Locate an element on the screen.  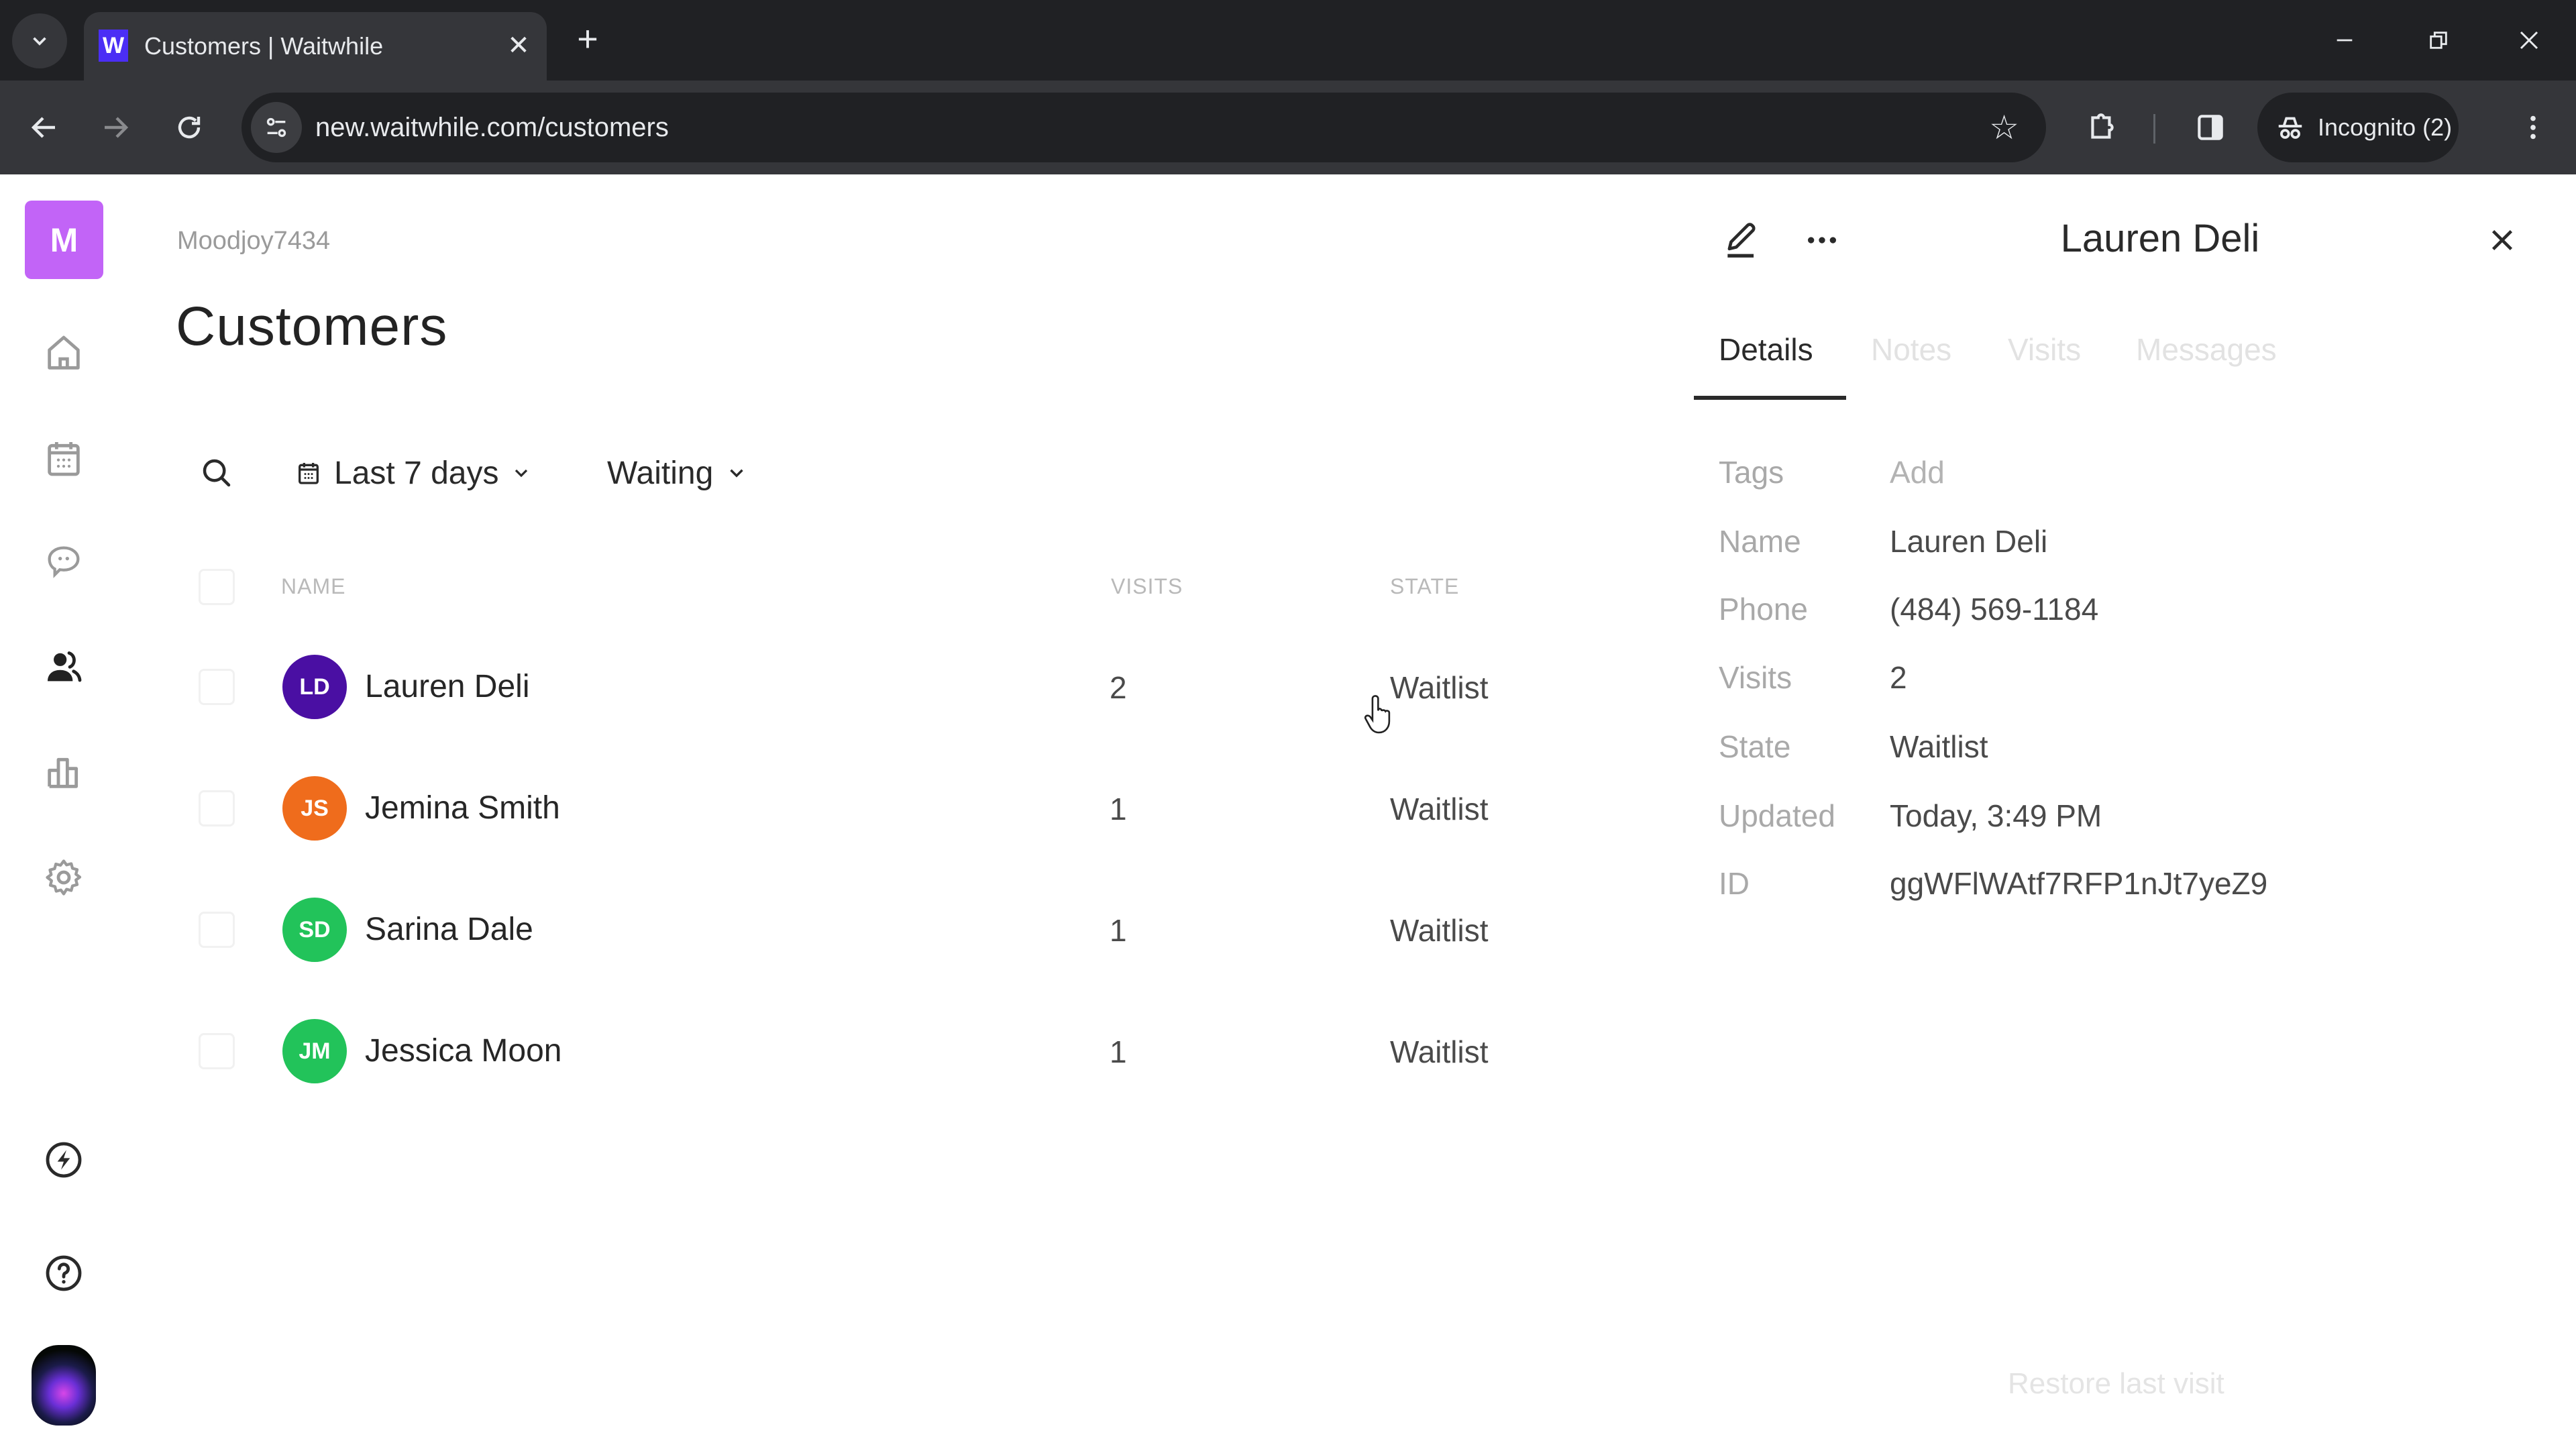
chat-icon is located at coordinates (64, 562).